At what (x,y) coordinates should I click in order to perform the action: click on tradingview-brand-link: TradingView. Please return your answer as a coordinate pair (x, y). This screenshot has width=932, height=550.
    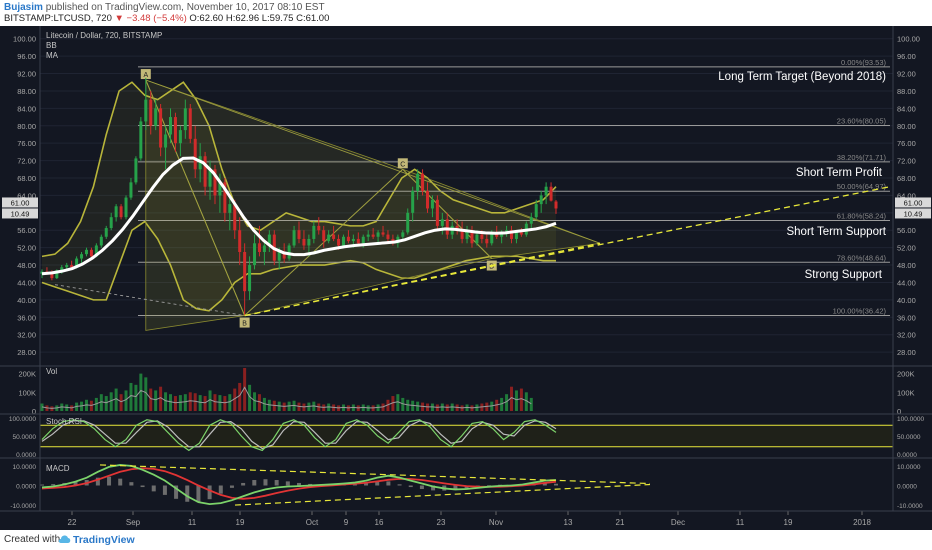
    Looking at the image, I should click on (104, 540).